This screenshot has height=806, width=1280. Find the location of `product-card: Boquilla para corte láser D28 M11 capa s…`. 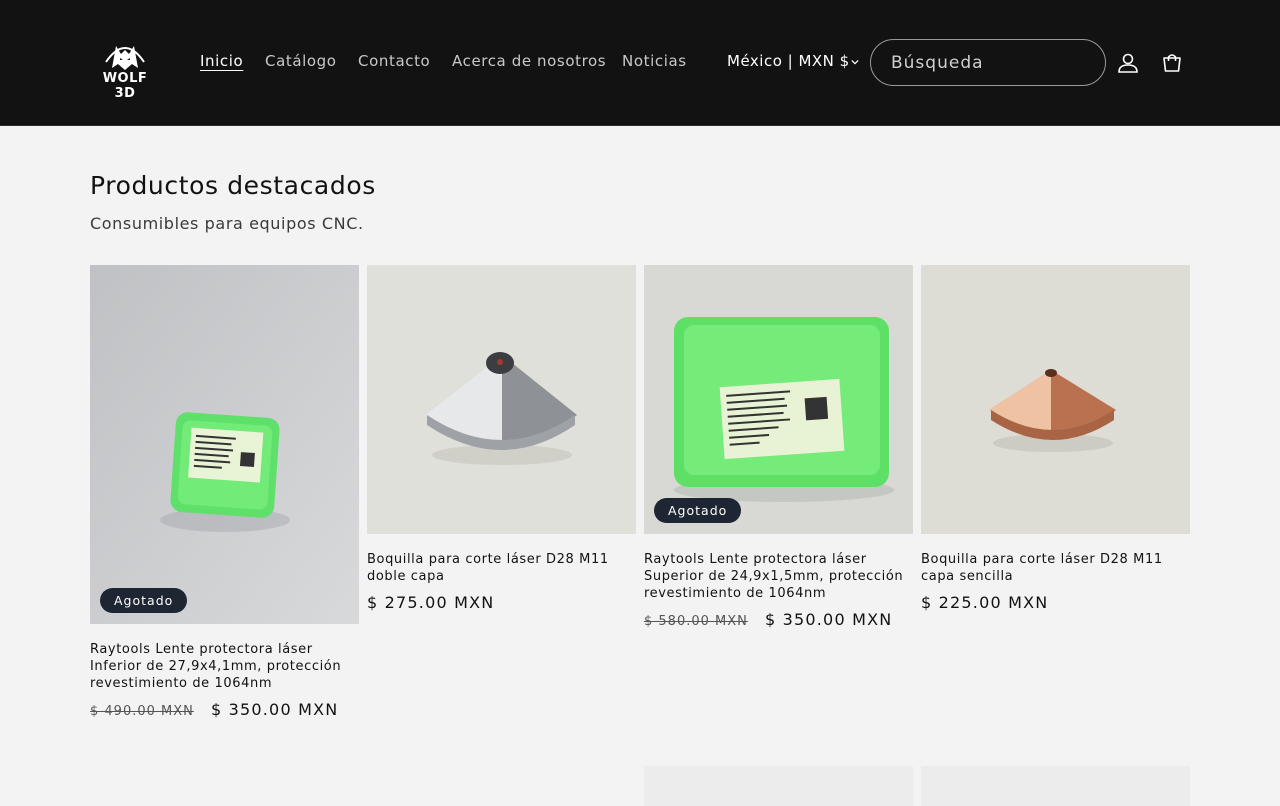

product-card: Boquilla para corte láser D28 M11 capa s… is located at coordinates (1055, 445).